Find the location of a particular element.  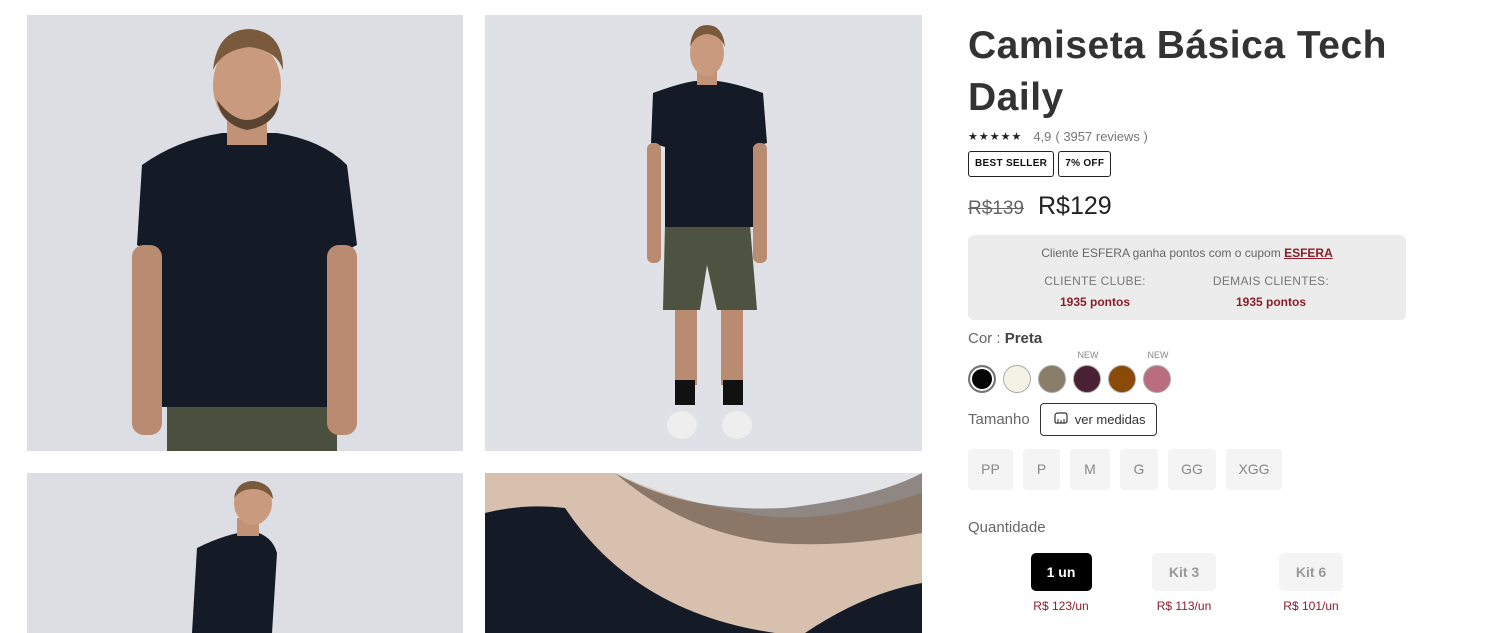

kit-button-3: Kit 3 is located at coordinates (1184, 572).